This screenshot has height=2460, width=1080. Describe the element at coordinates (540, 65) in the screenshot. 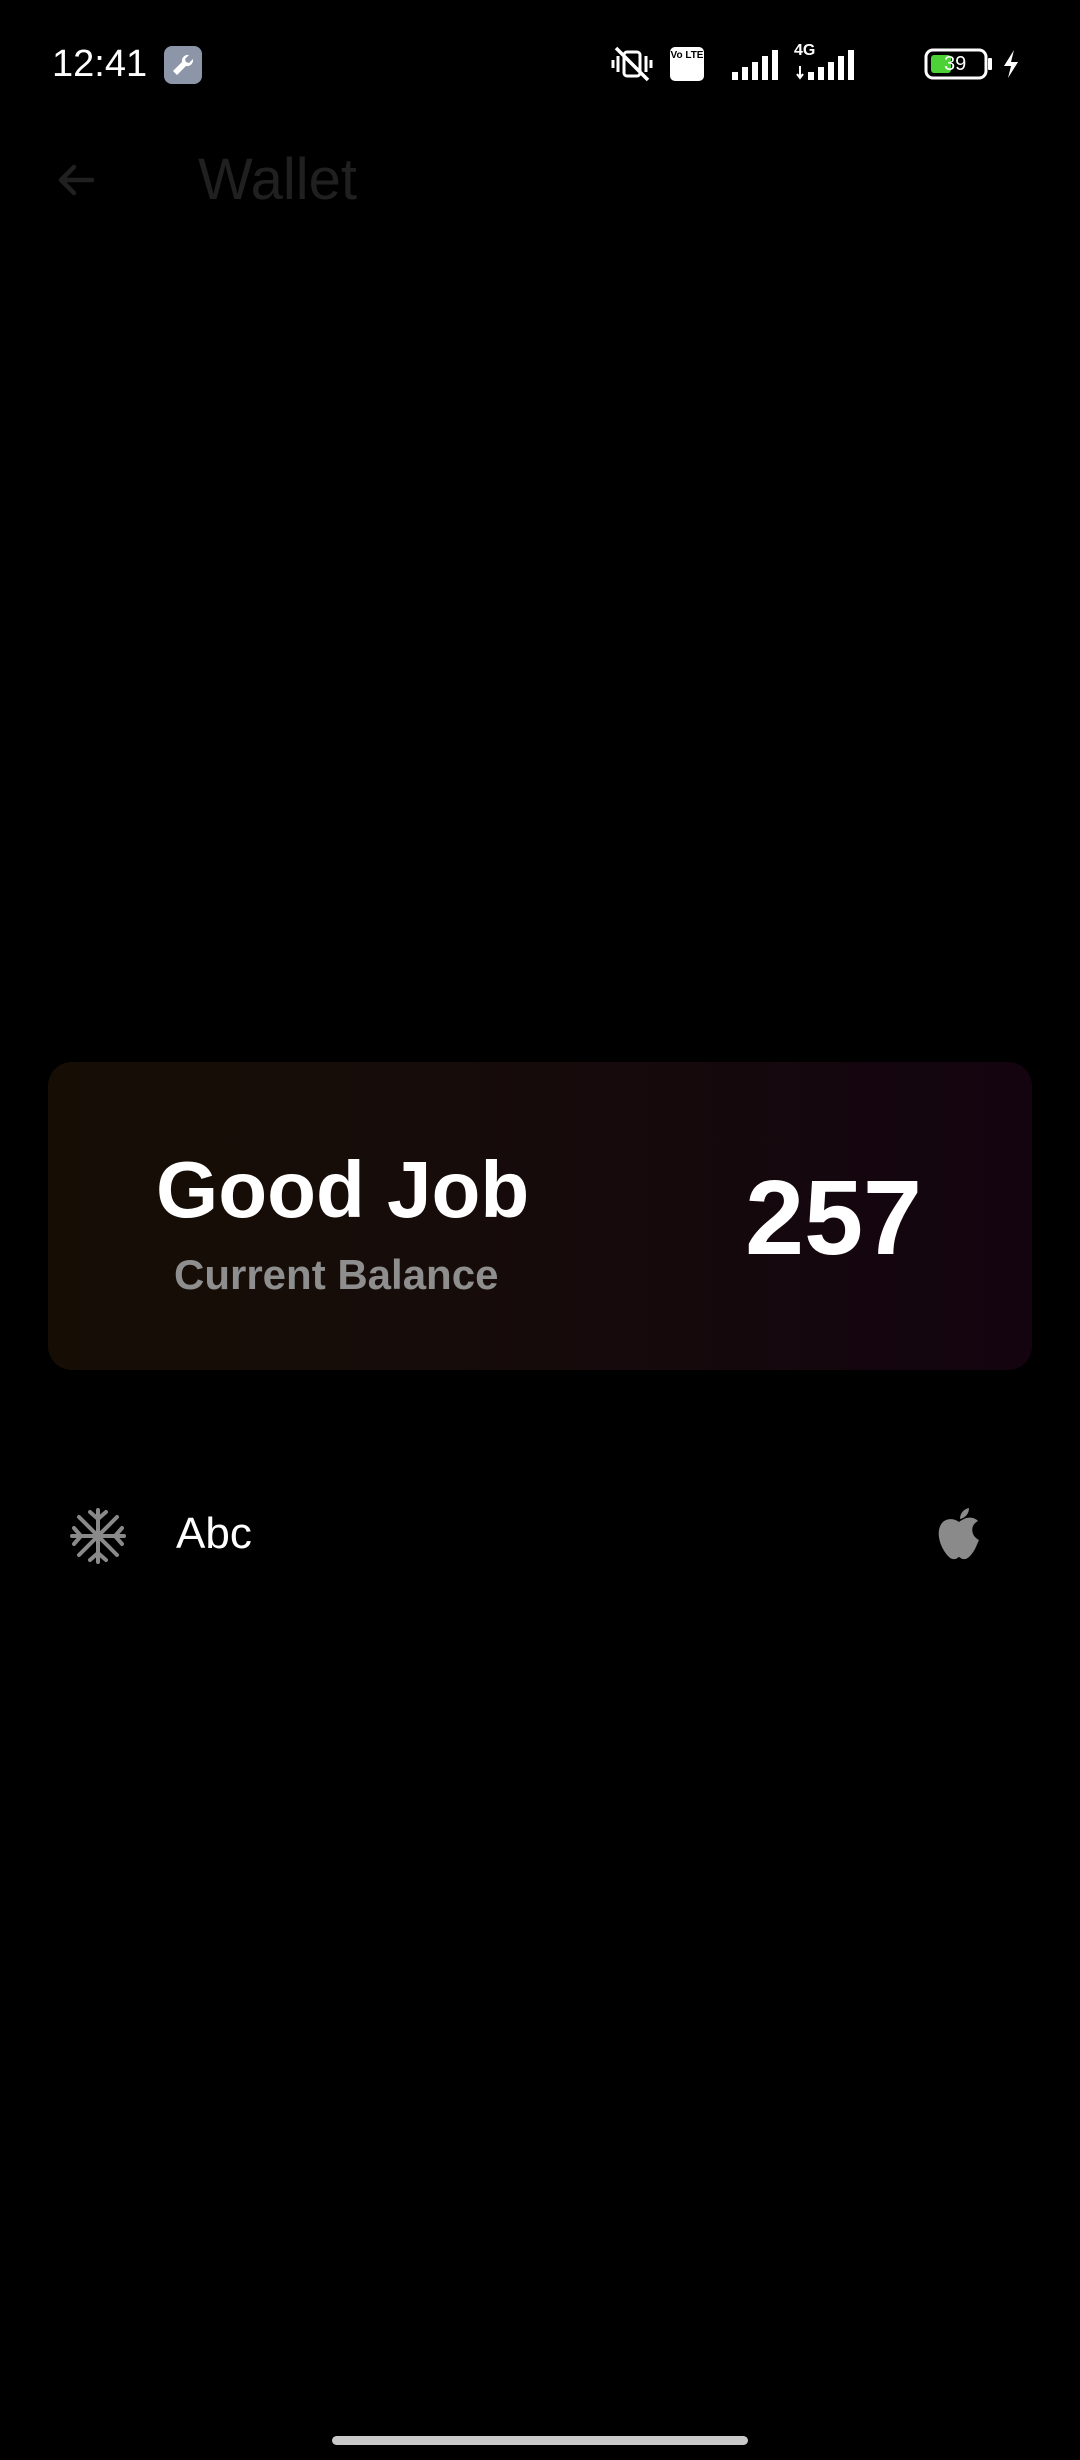

I see `status-bar: 12:41 Vo LTE 4G 39` at that location.